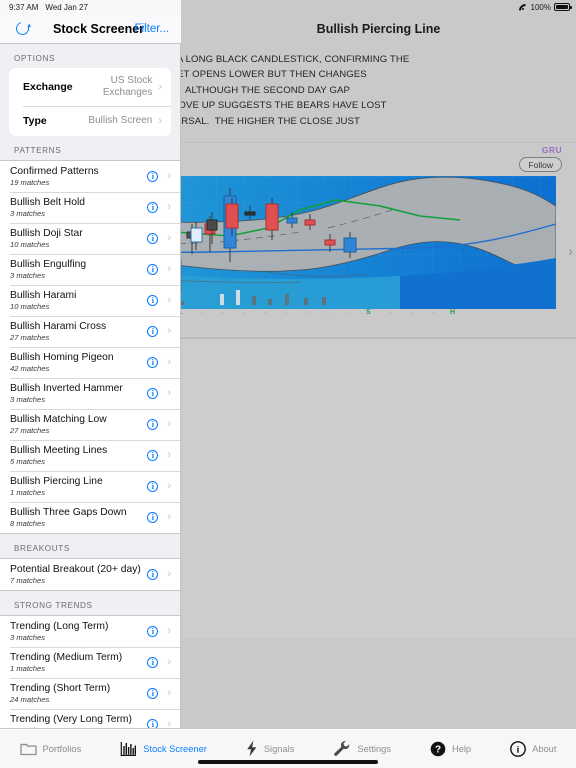 The image size is (576, 768). What do you see at coordinates (288, 7) in the screenshot?
I see `status-bar: 9:37 AM Wed Jan 27 100%` at bounding box center [288, 7].